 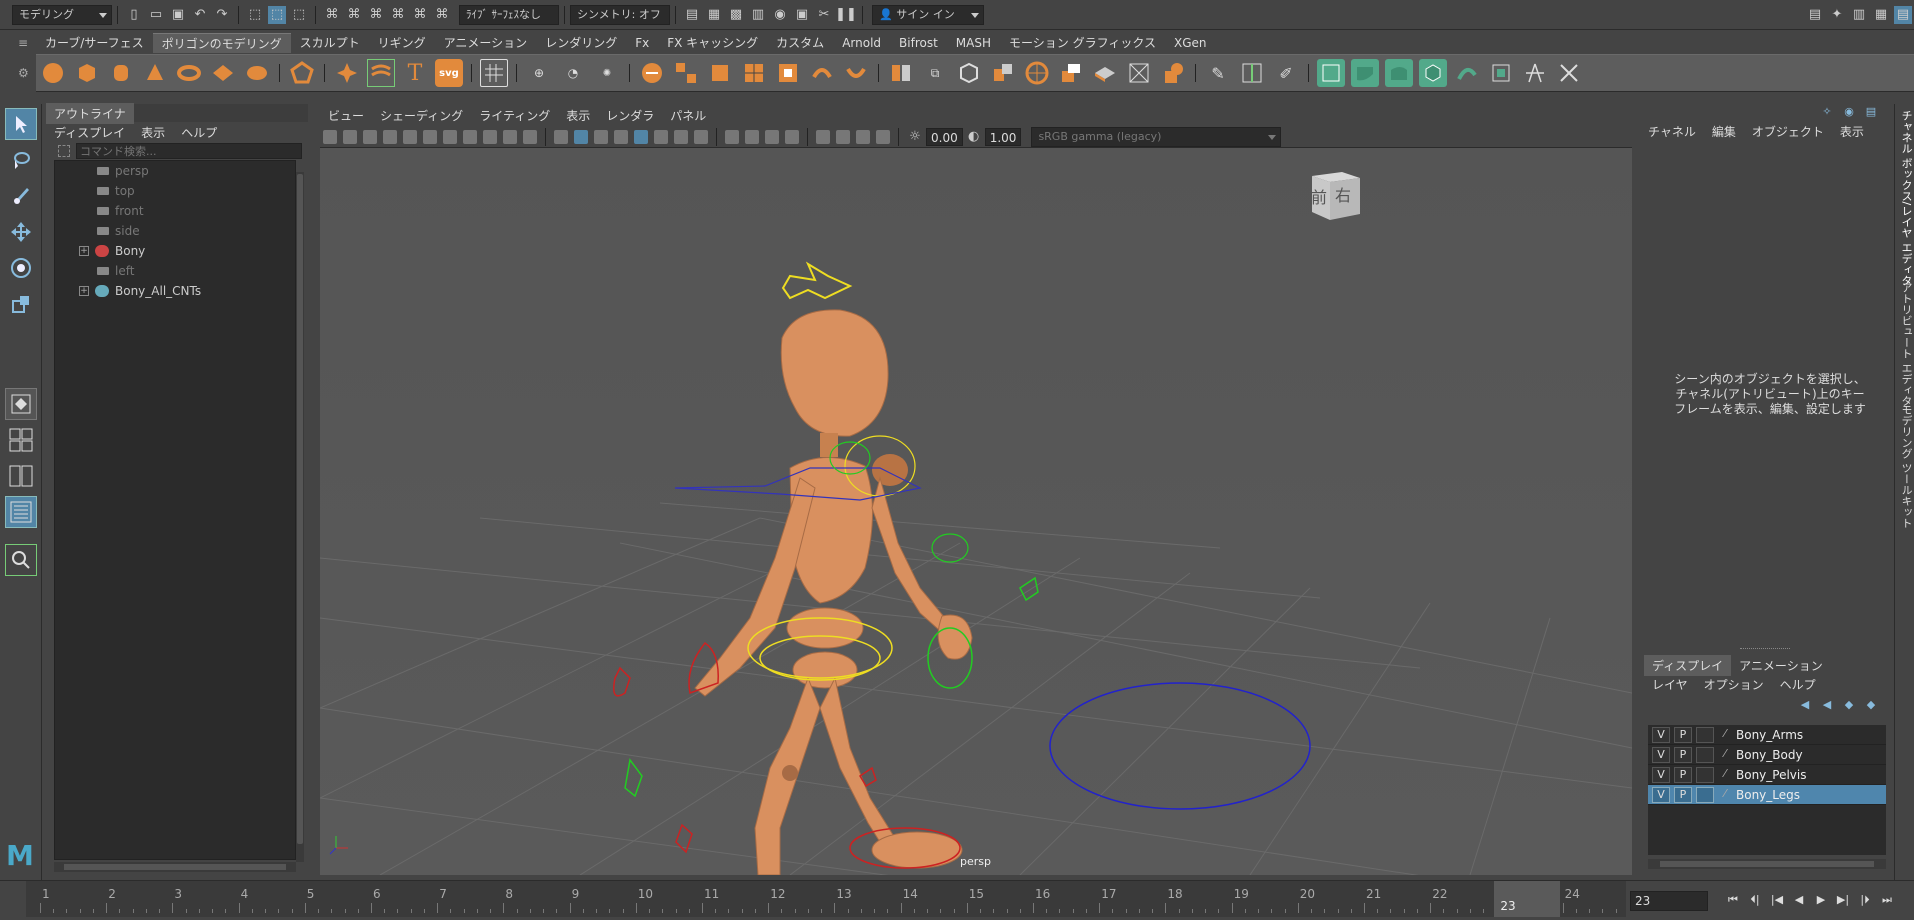 I want to click on viewcube-right-label: 右, so click(x=1343, y=194).